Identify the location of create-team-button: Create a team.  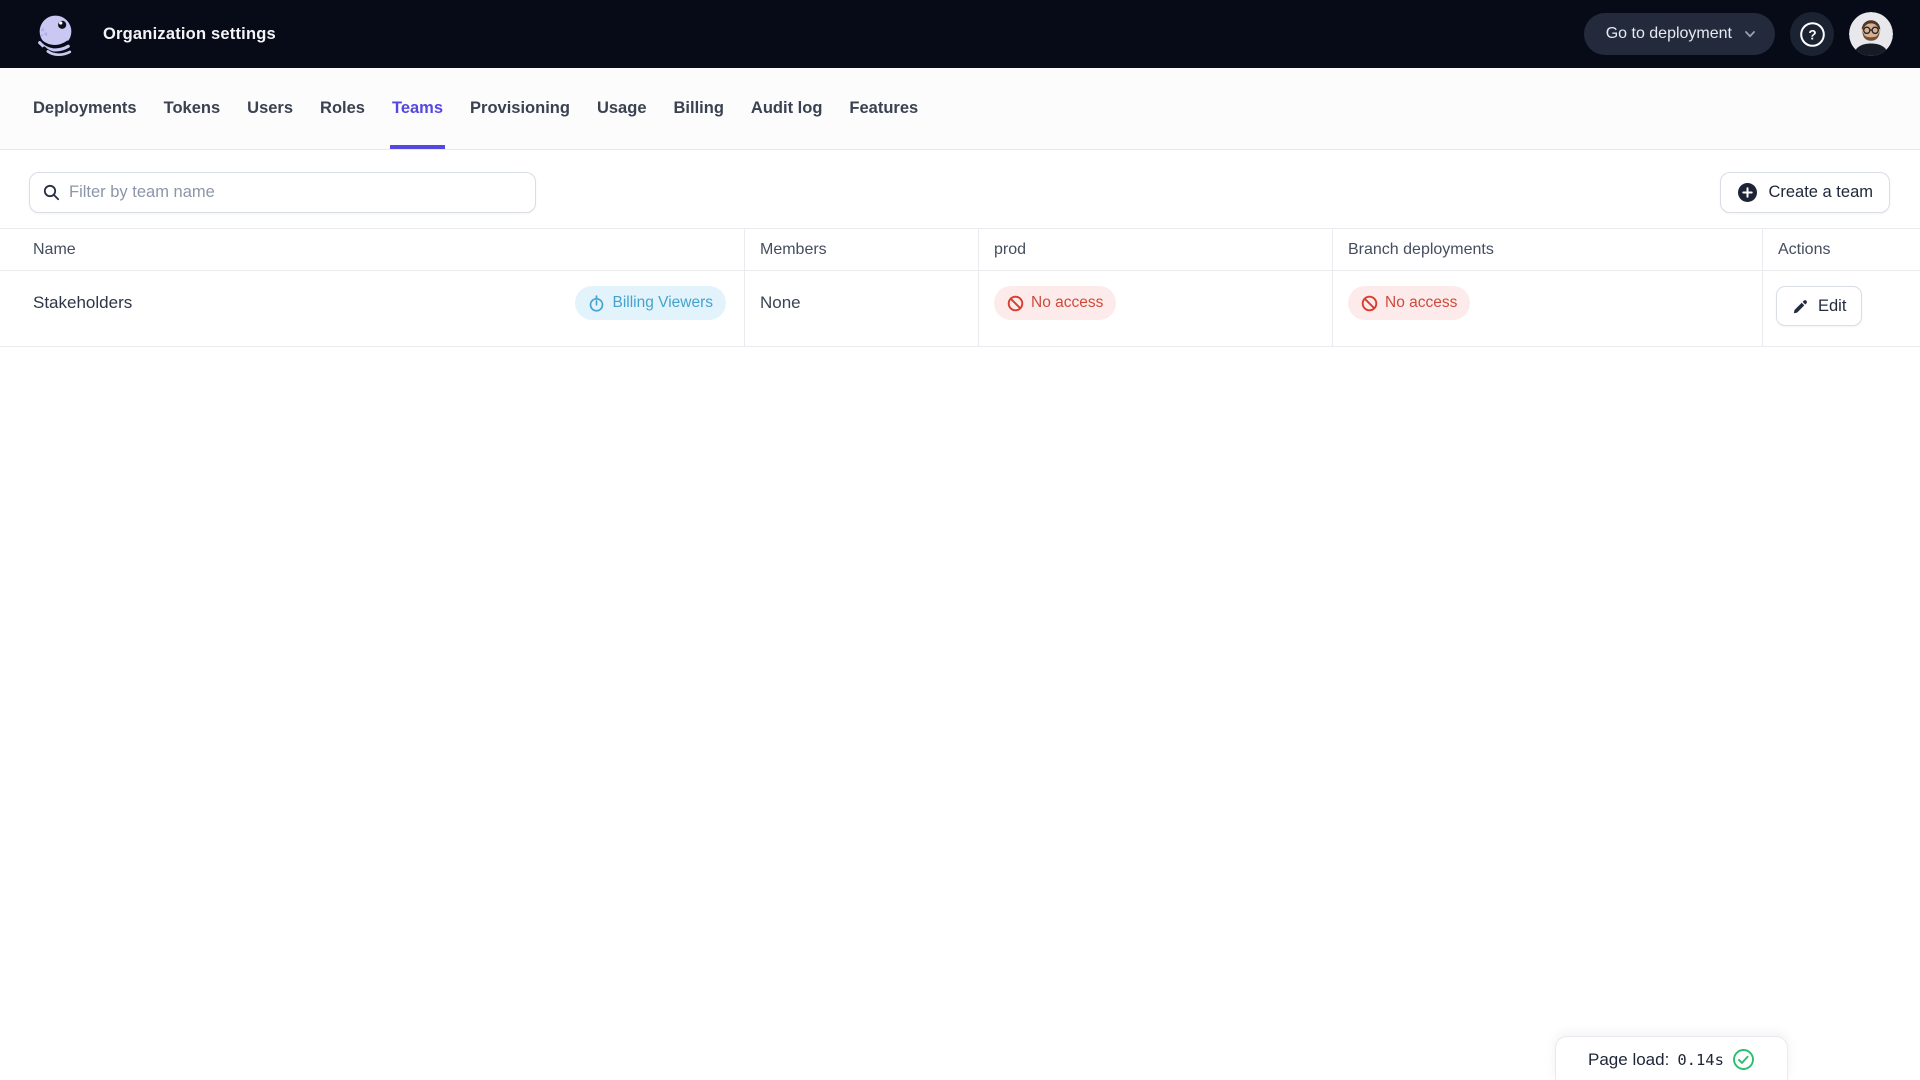
(1805, 192).